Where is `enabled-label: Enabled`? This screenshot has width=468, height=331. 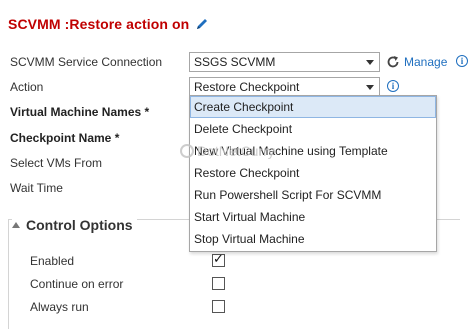 enabled-label: Enabled is located at coordinates (52, 261).